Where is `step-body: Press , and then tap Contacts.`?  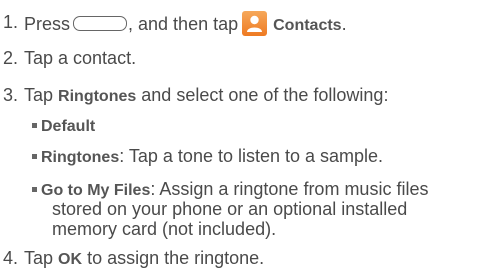
step-body: Press , and then tap Contacts. is located at coordinates (185, 24).